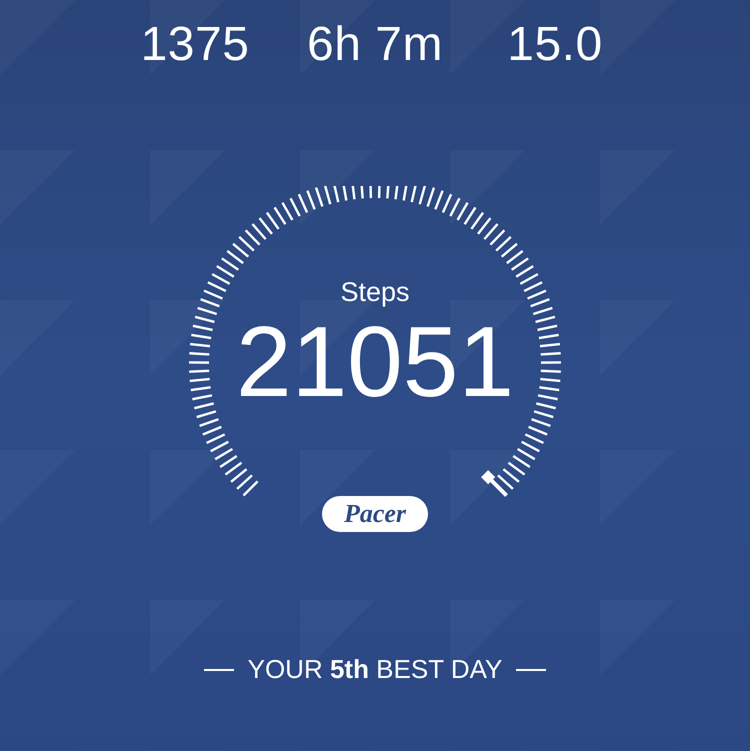  Describe the element at coordinates (375, 514) in the screenshot. I see `logo-badge: Pacer` at that location.